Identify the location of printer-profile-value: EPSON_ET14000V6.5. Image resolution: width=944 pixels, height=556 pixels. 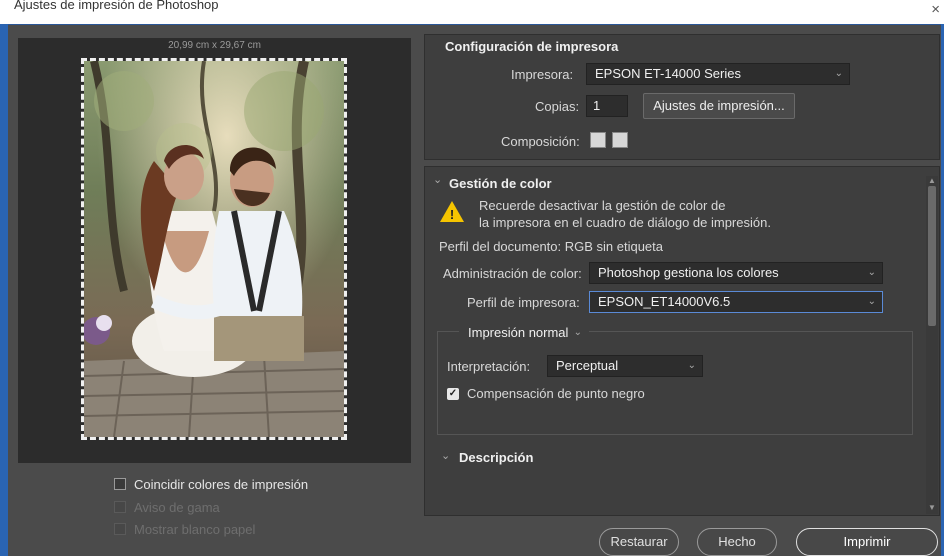
(664, 301).